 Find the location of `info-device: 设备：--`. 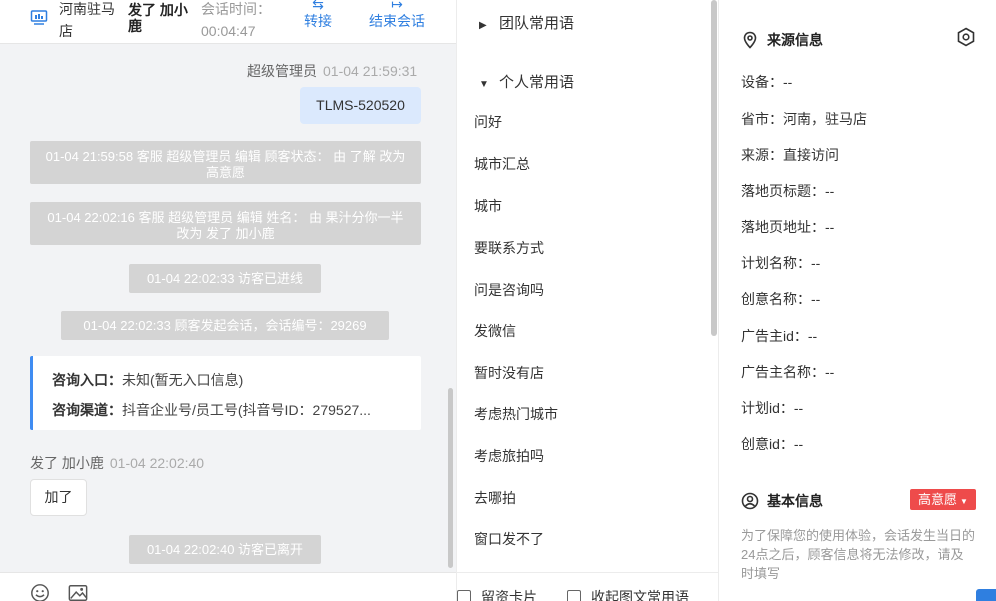

info-device: 设备：-- is located at coordinates (767, 82).